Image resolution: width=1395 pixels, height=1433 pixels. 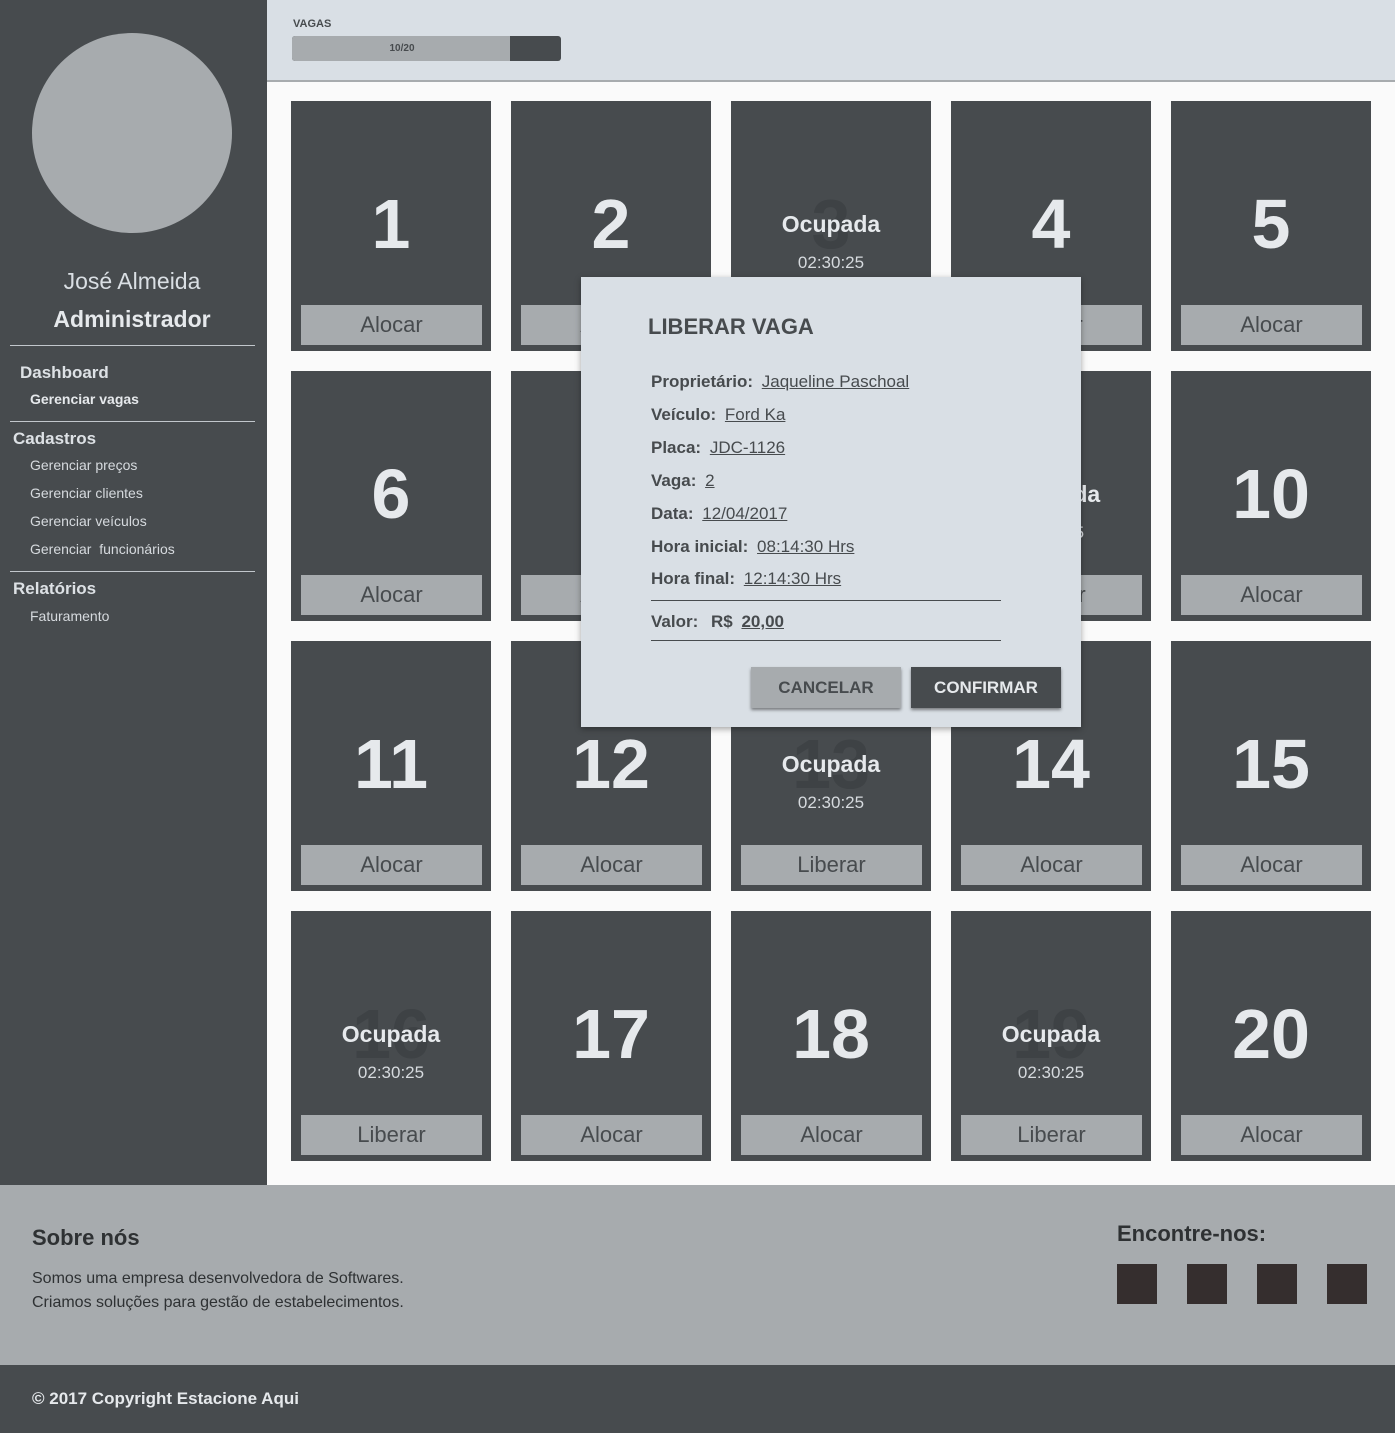 I want to click on spot-number: 14, so click(x=1051, y=764).